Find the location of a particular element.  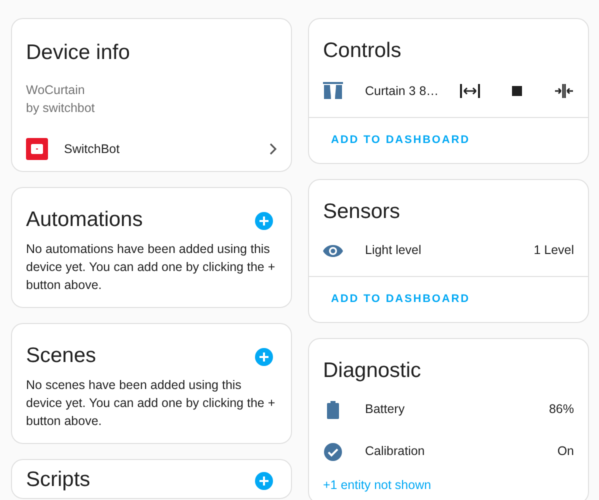

entity-name: Calibration is located at coordinates (395, 451).